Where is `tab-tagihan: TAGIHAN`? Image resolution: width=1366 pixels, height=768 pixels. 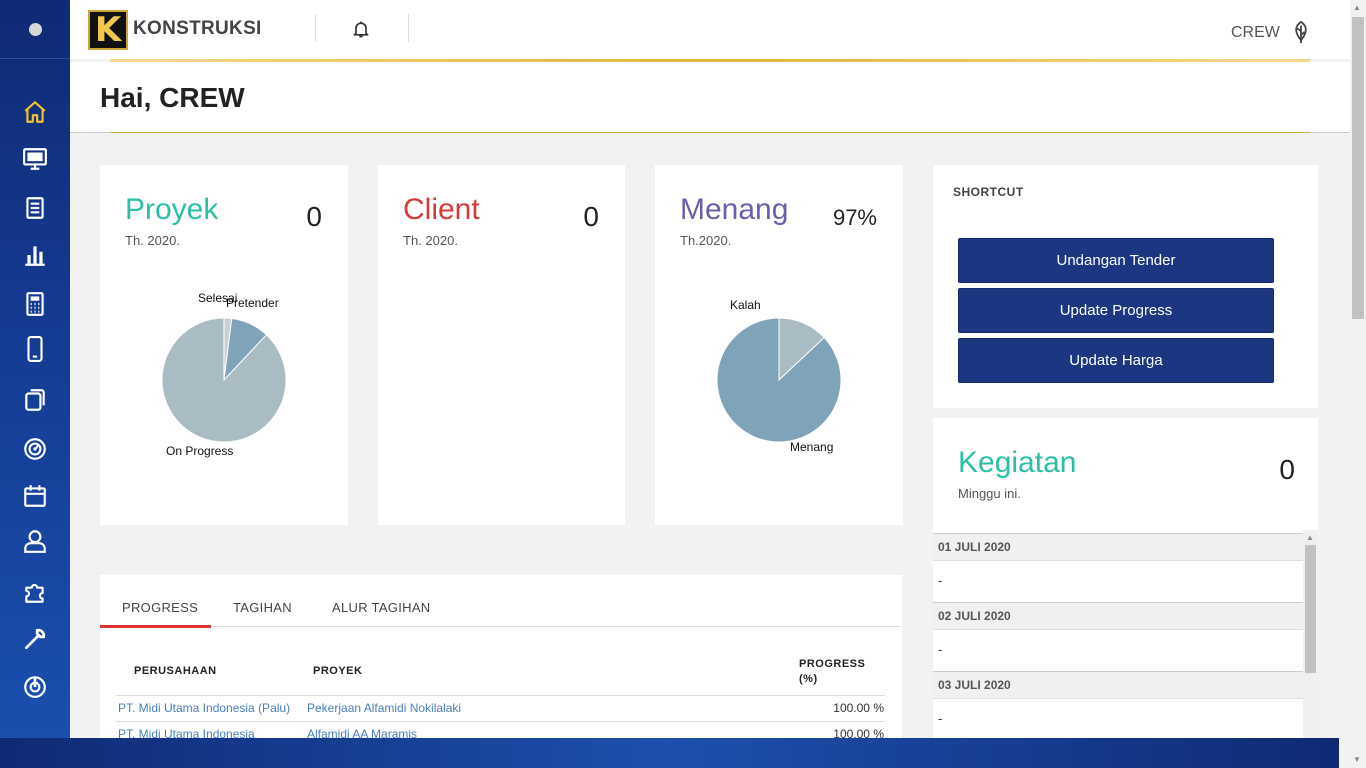
tab-tagihan: TAGIHAN is located at coordinates (262, 607).